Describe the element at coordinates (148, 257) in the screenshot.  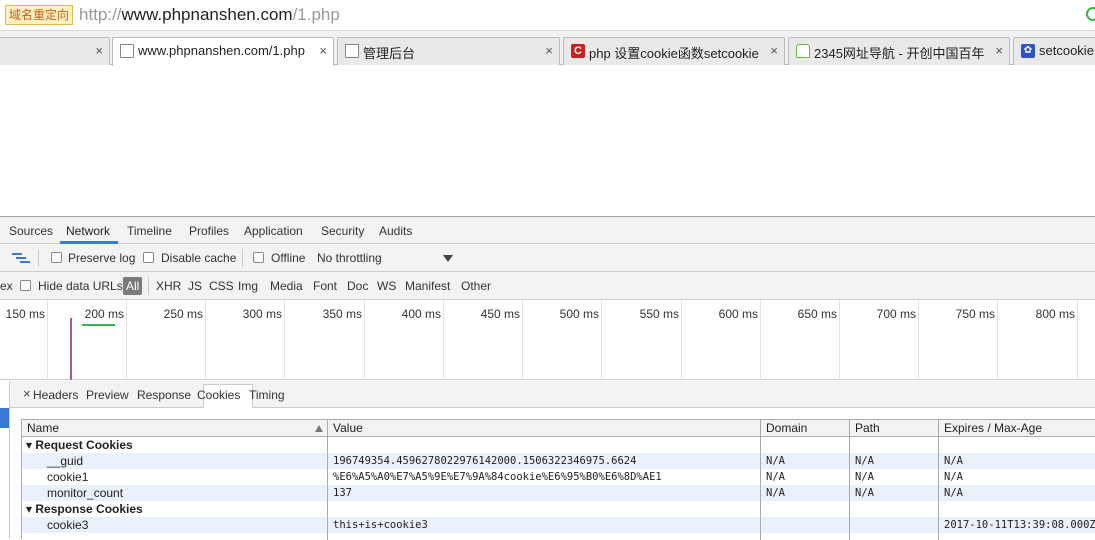
I see `disable-cache-checkbox` at that location.